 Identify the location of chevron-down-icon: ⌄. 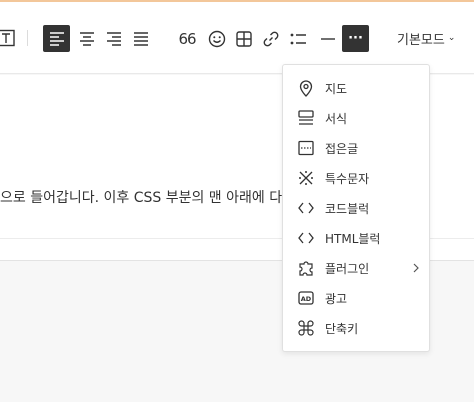
(451, 38).